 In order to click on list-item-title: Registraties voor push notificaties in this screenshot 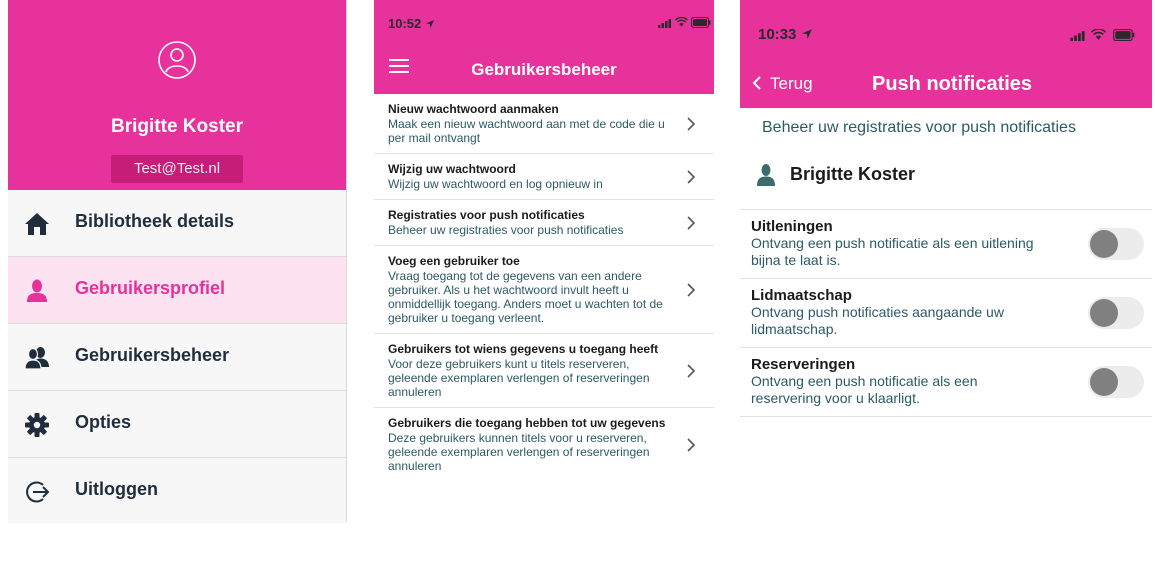, I will do `click(486, 215)`.